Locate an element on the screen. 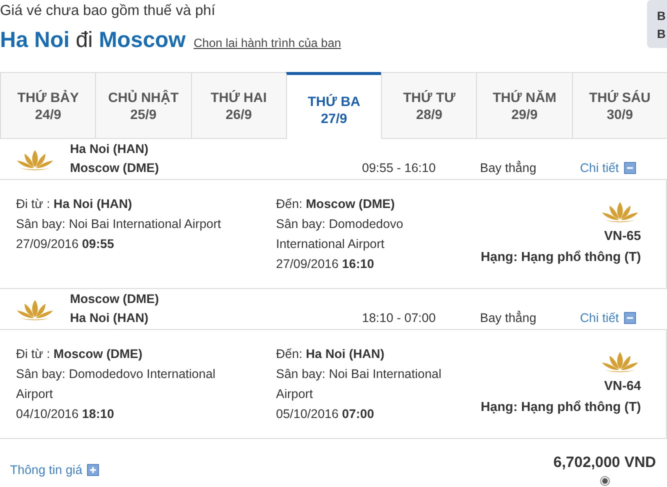  flight-number: VN-65 is located at coordinates (622, 236).